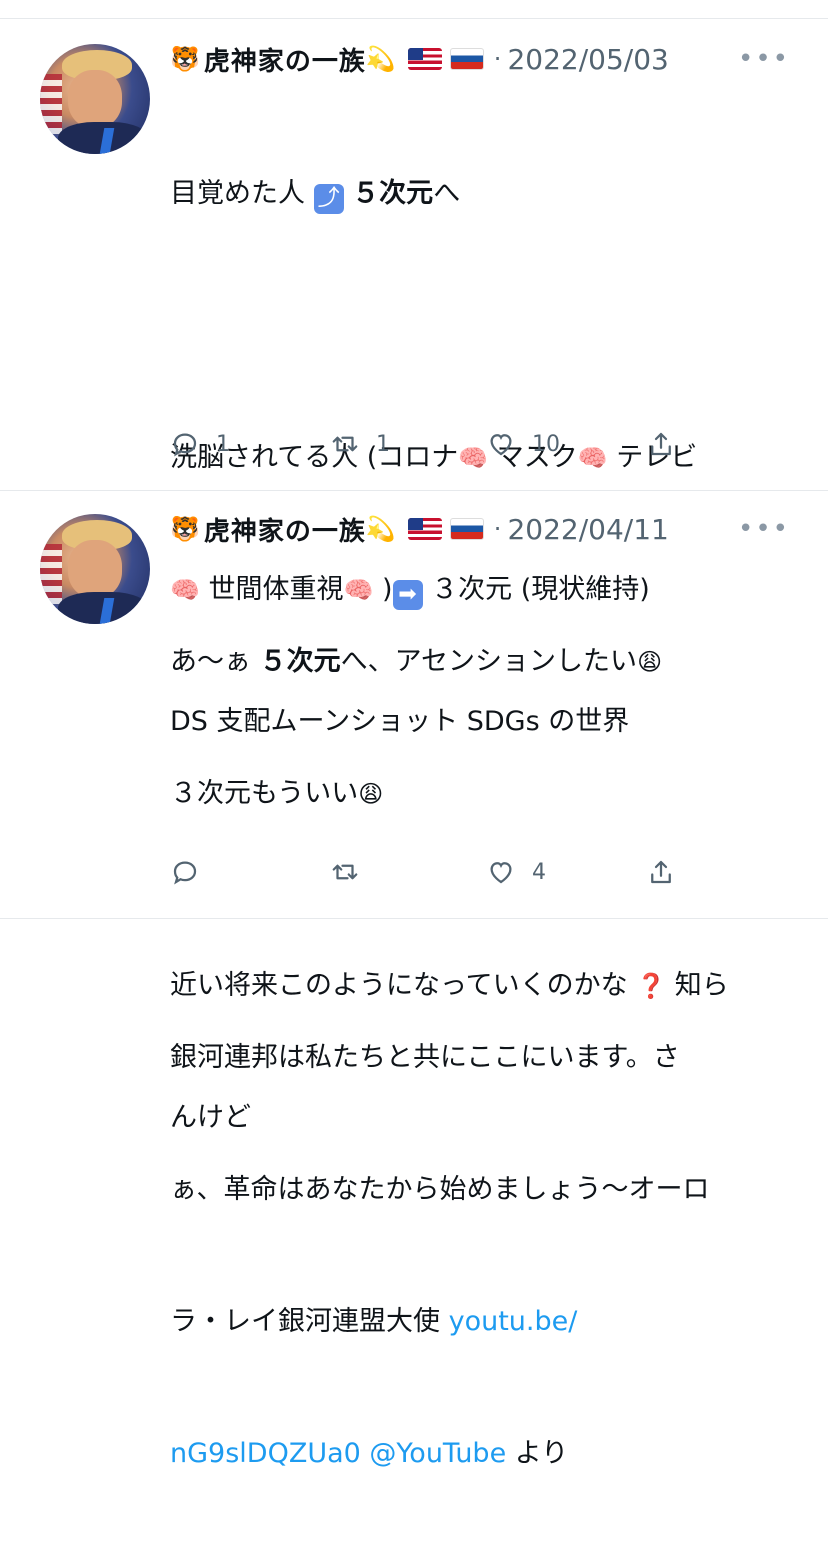 This screenshot has width=828, height=1564. What do you see at coordinates (430, 444) in the screenshot?
I see `tweet-actions: 1 1 10` at bounding box center [430, 444].